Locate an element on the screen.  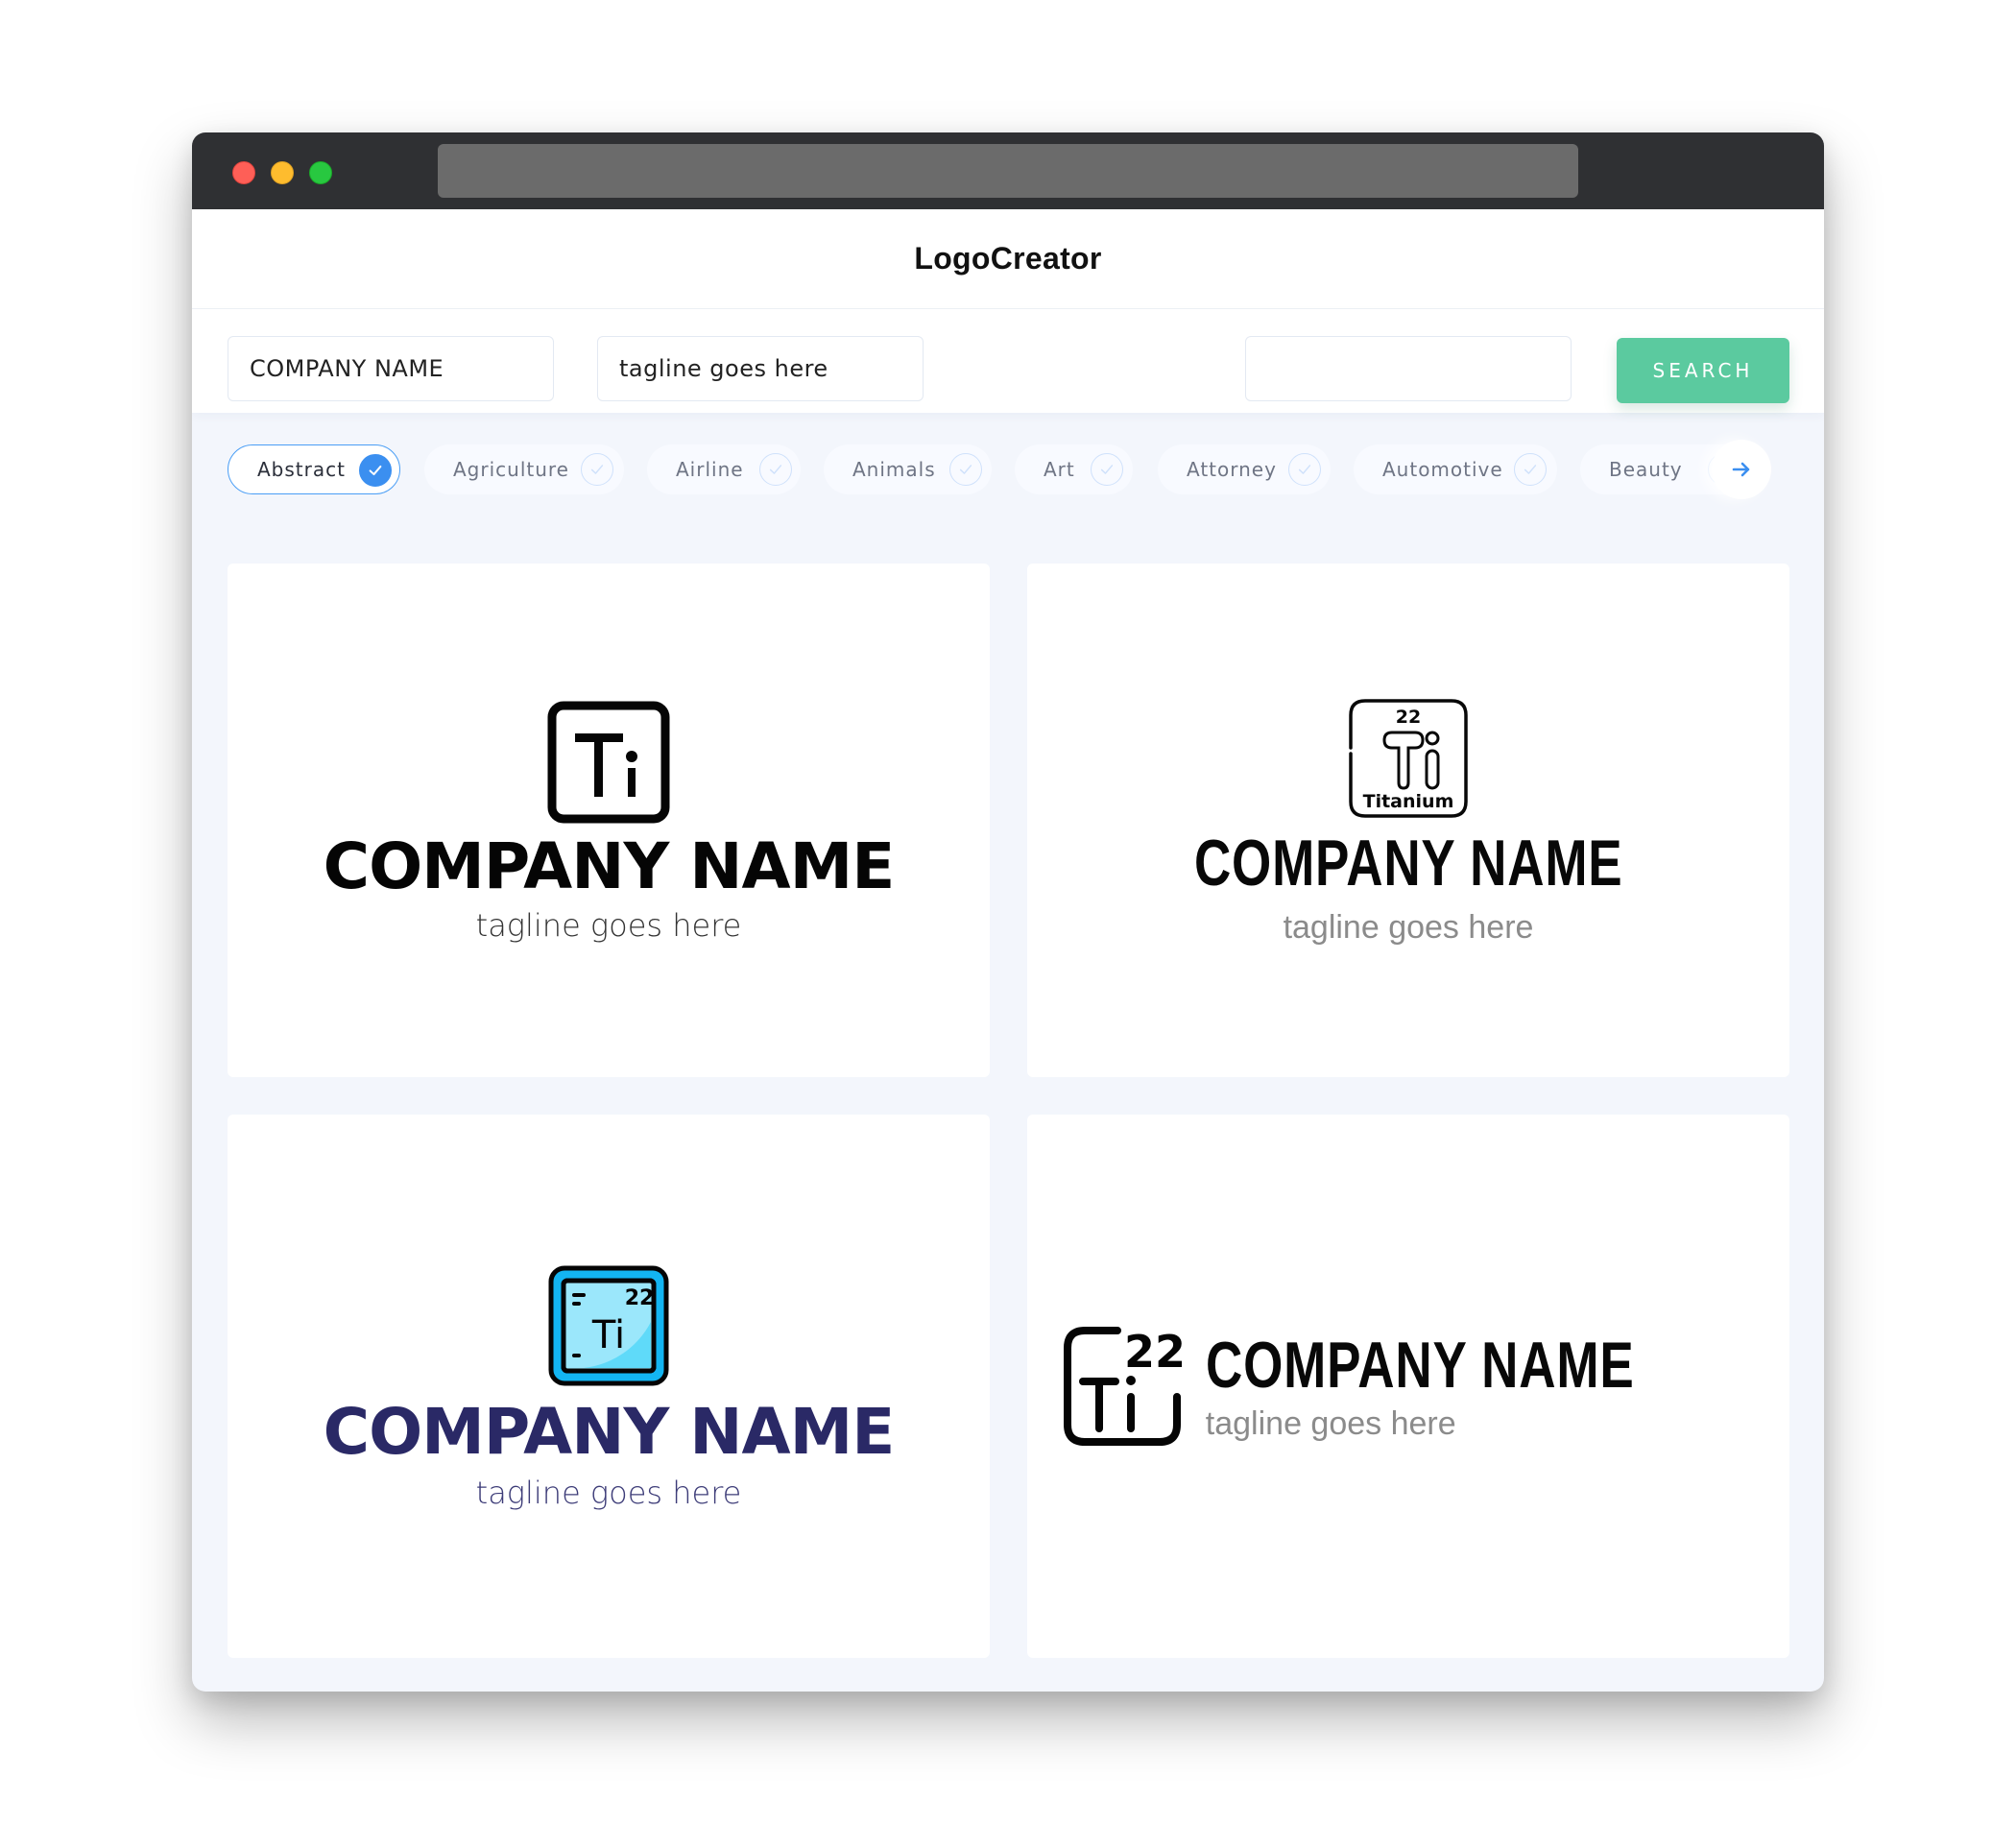
element-name: Titanium is located at coordinates (1408, 801).